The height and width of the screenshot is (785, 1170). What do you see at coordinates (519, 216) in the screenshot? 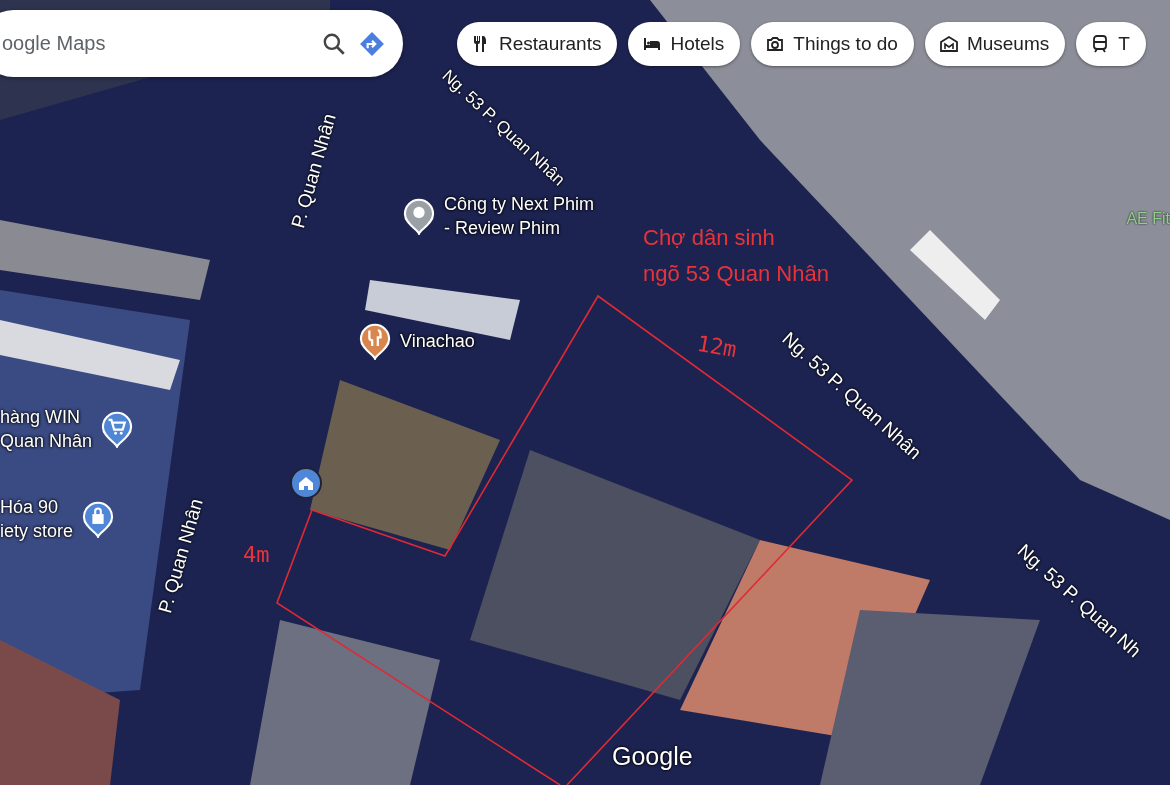
I see `place-label: Công ty Next Phim - Review Phim` at bounding box center [519, 216].